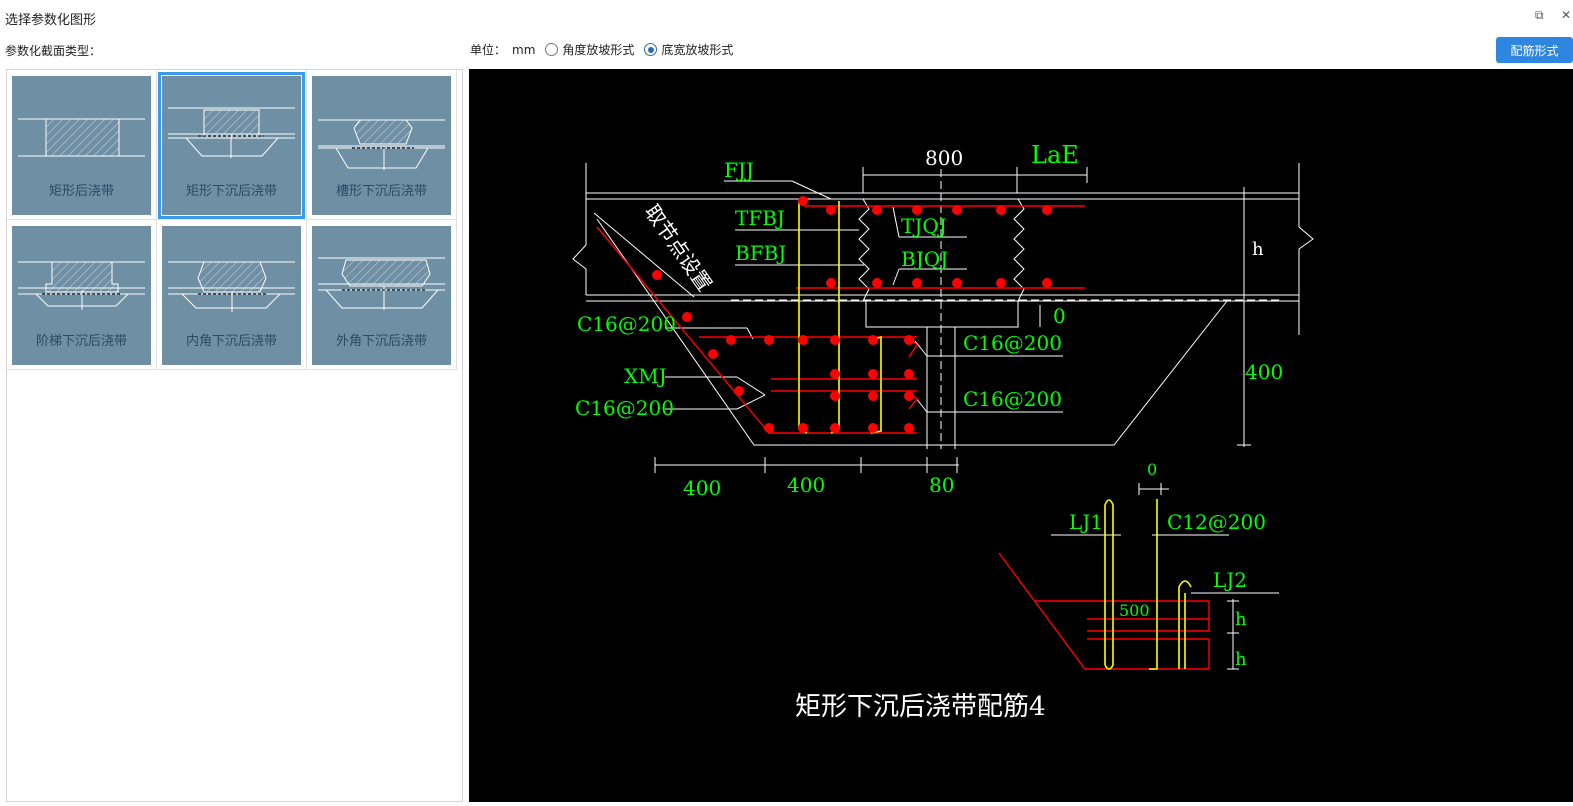  What do you see at coordinates (739, 170) in the screenshot?
I see `label-fjj: FJJ` at bounding box center [739, 170].